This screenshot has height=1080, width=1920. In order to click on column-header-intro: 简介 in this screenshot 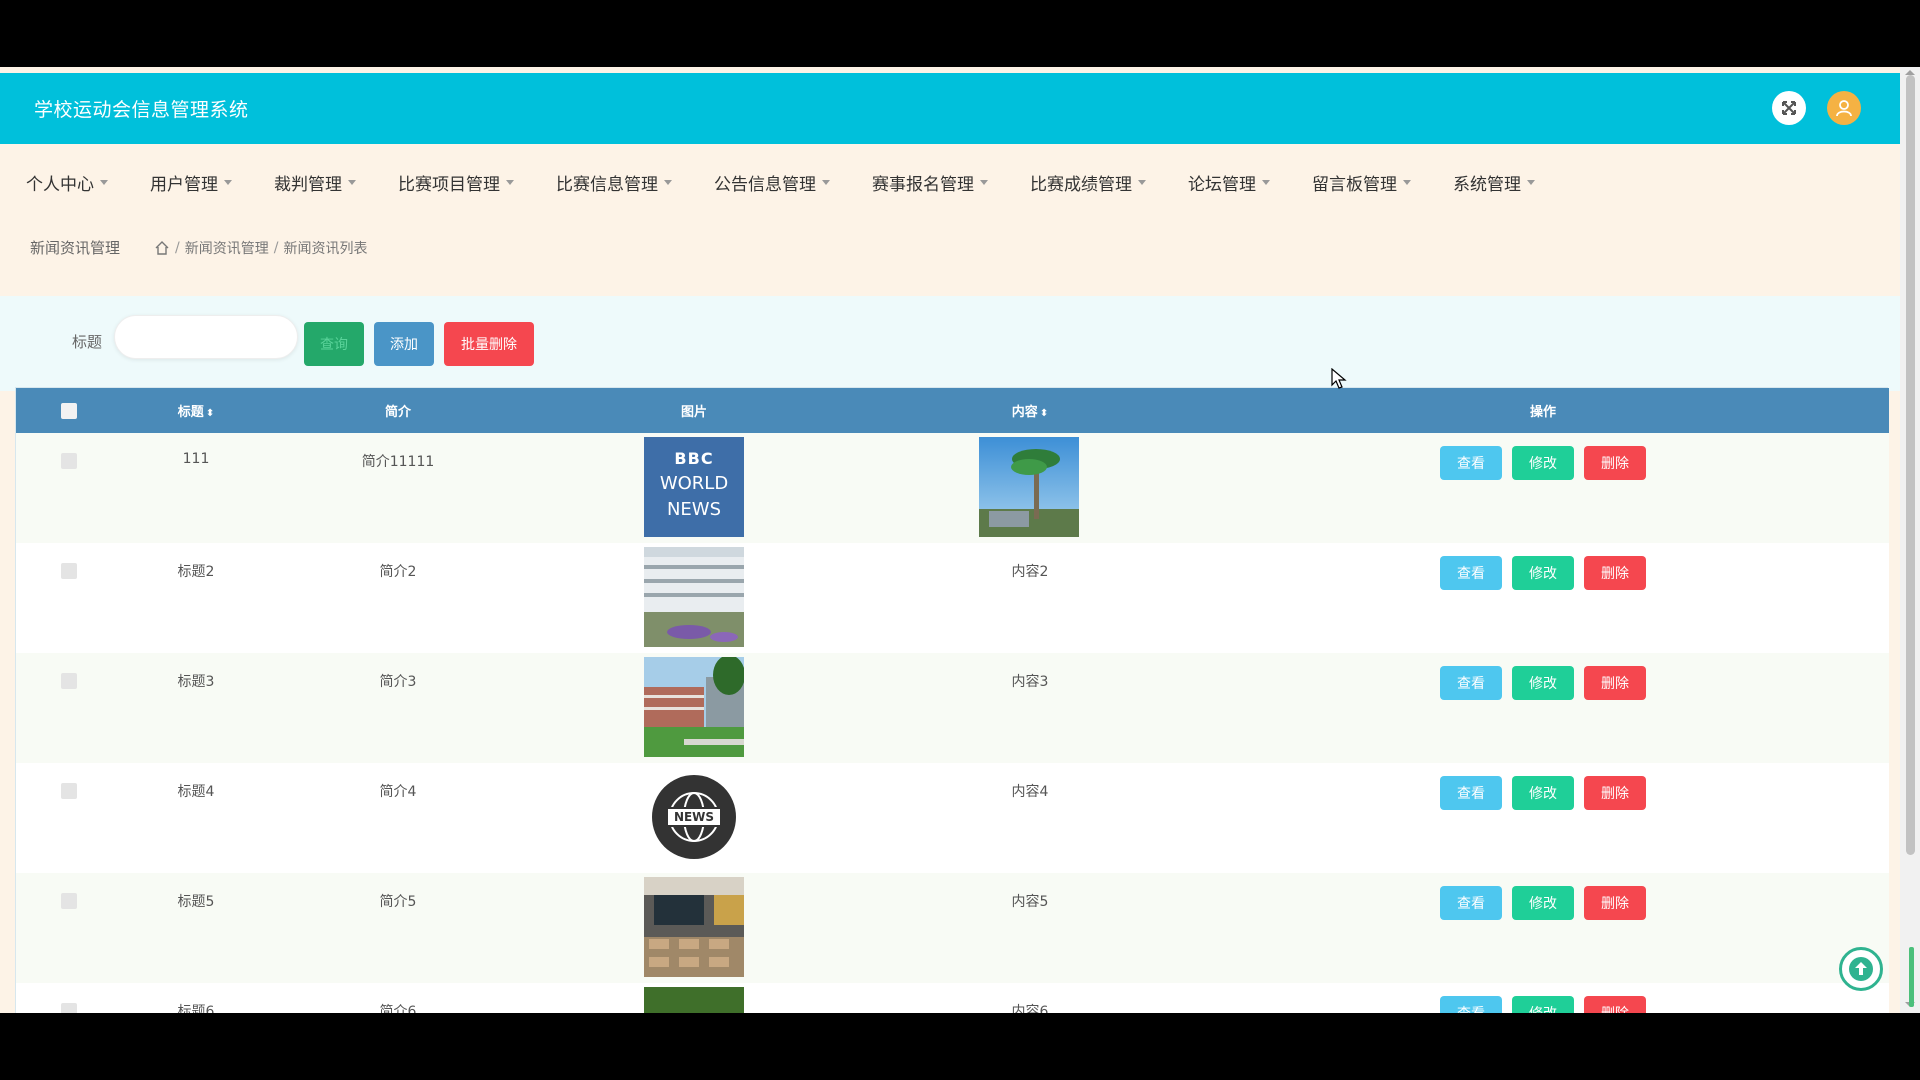, I will do `click(398, 412)`.